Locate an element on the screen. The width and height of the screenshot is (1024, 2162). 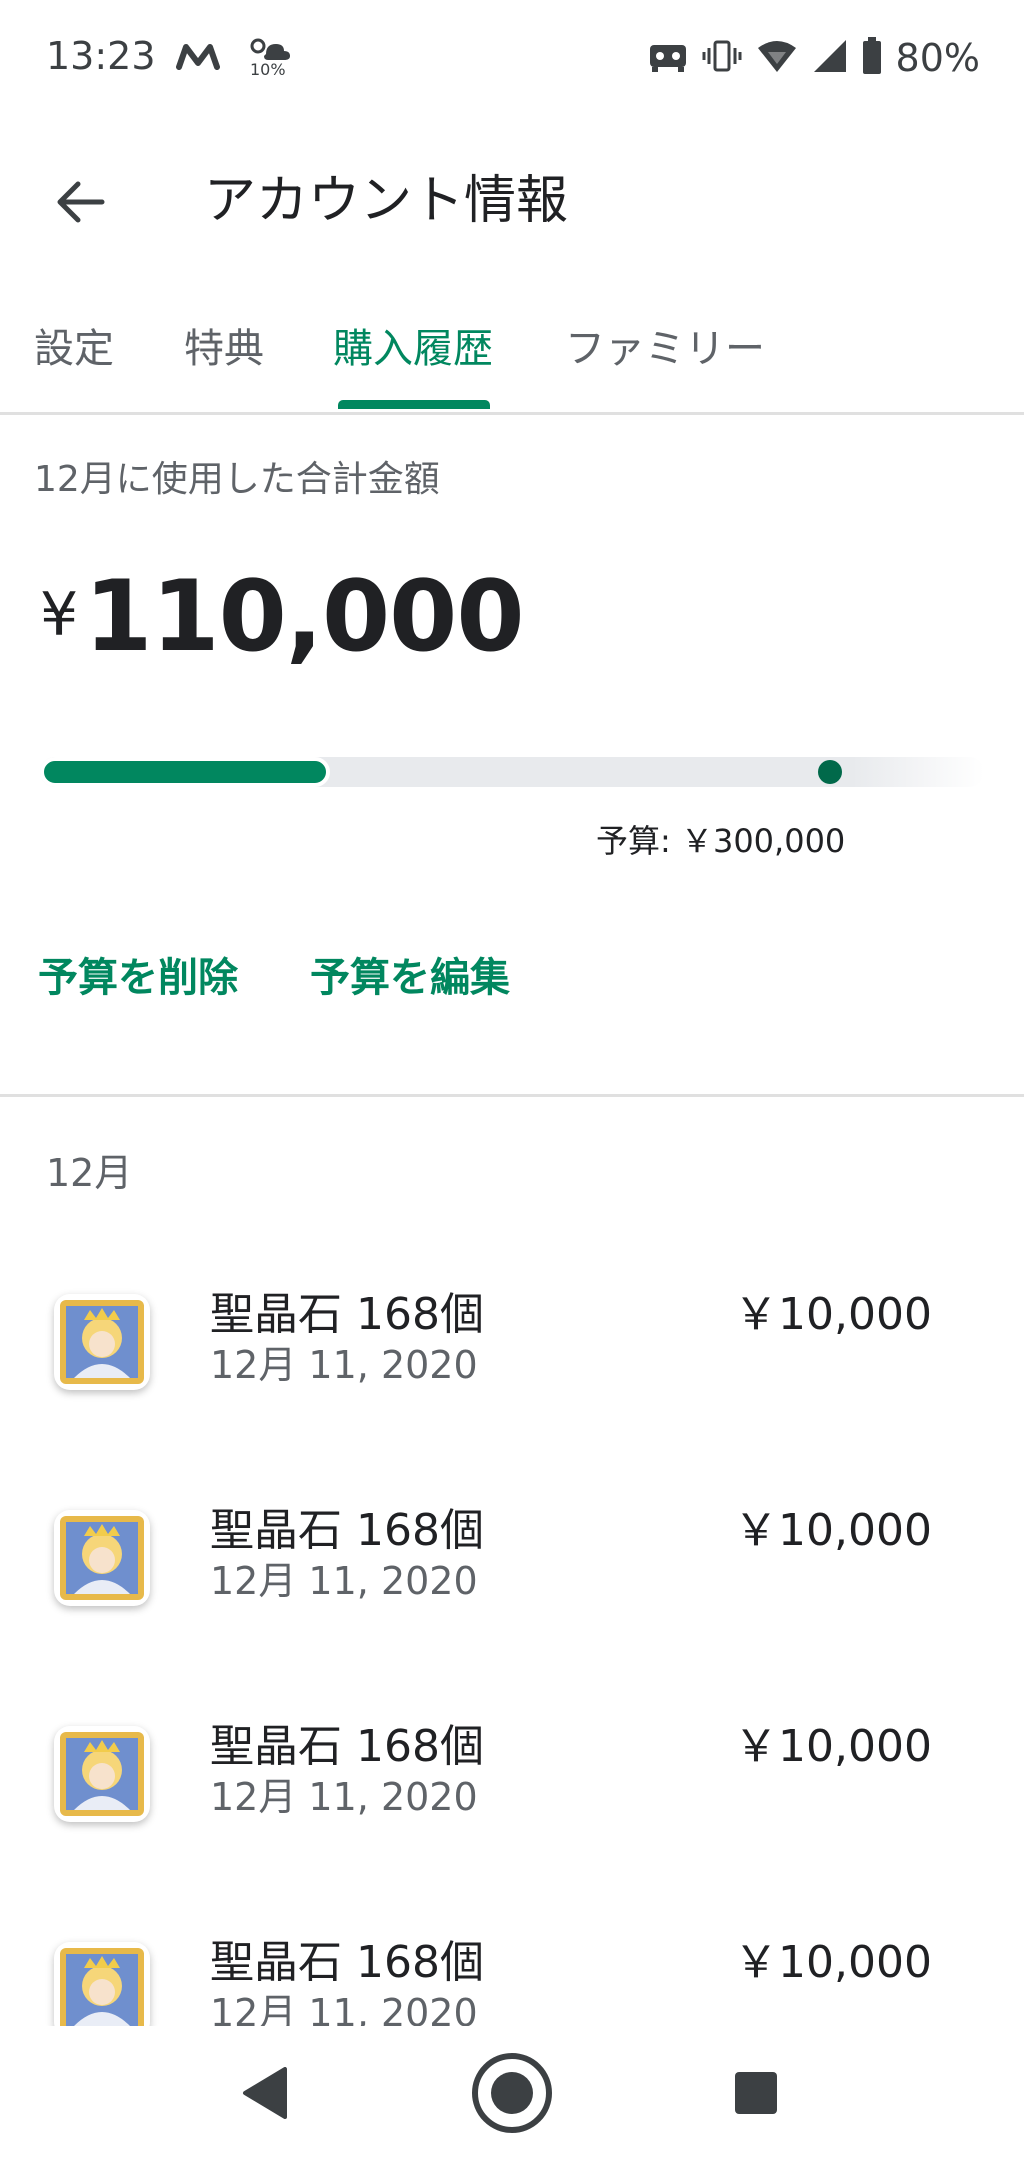
status-left-icons: 10% is located at coordinates (234, 58).